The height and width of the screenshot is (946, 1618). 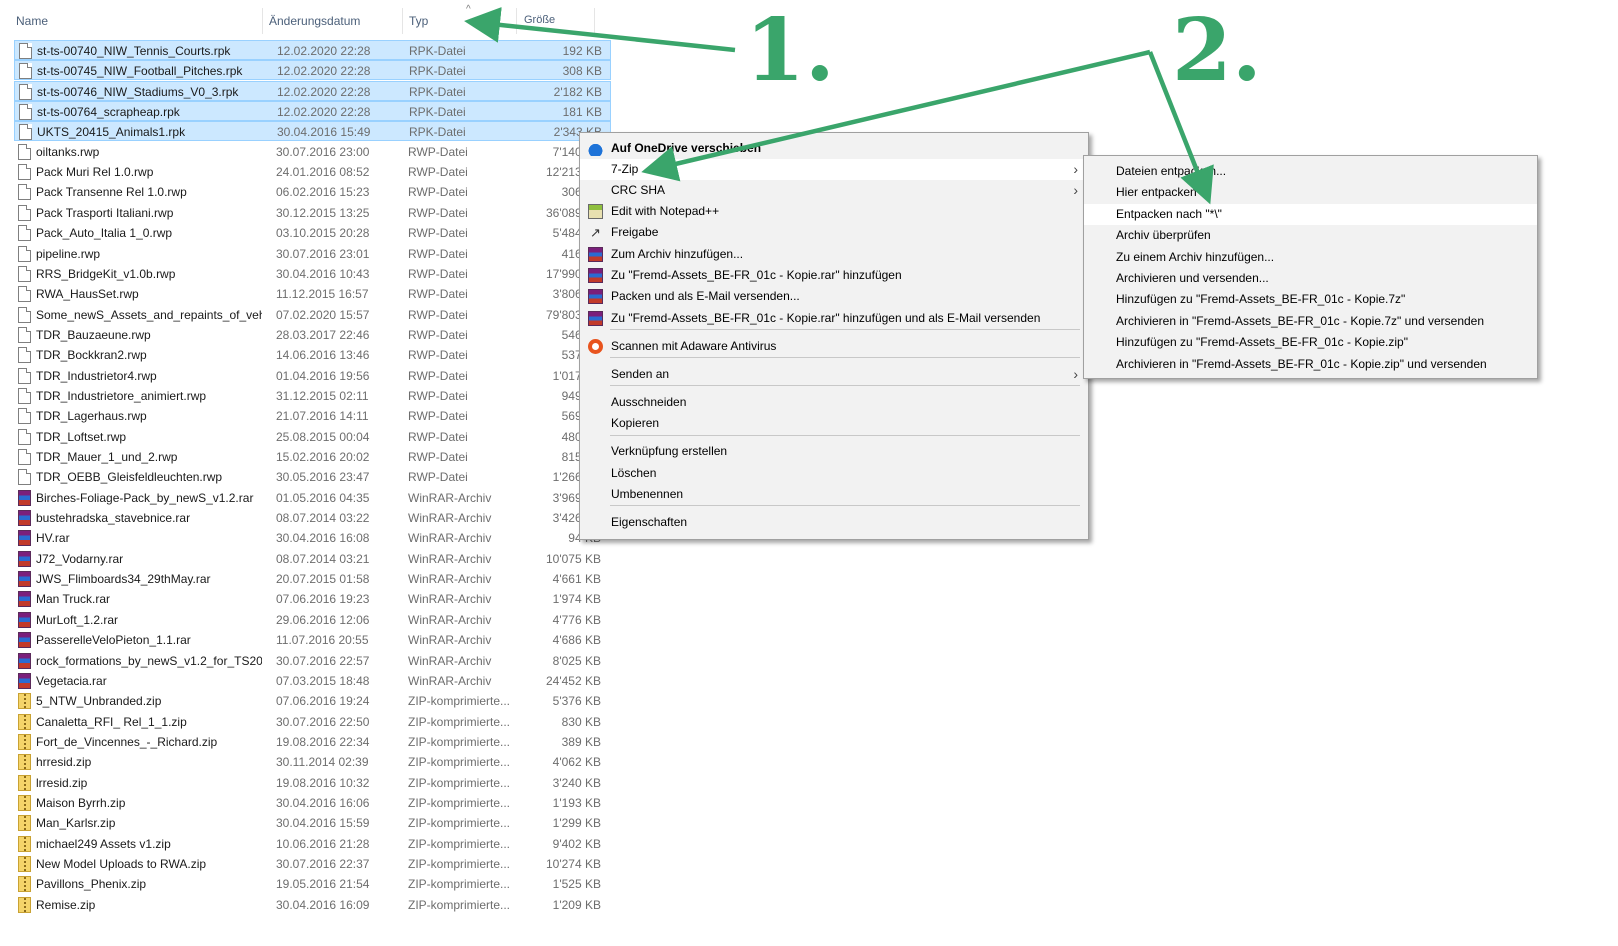 I want to click on column-header-date: Änderungsdatum, so click(x=314, y=21).